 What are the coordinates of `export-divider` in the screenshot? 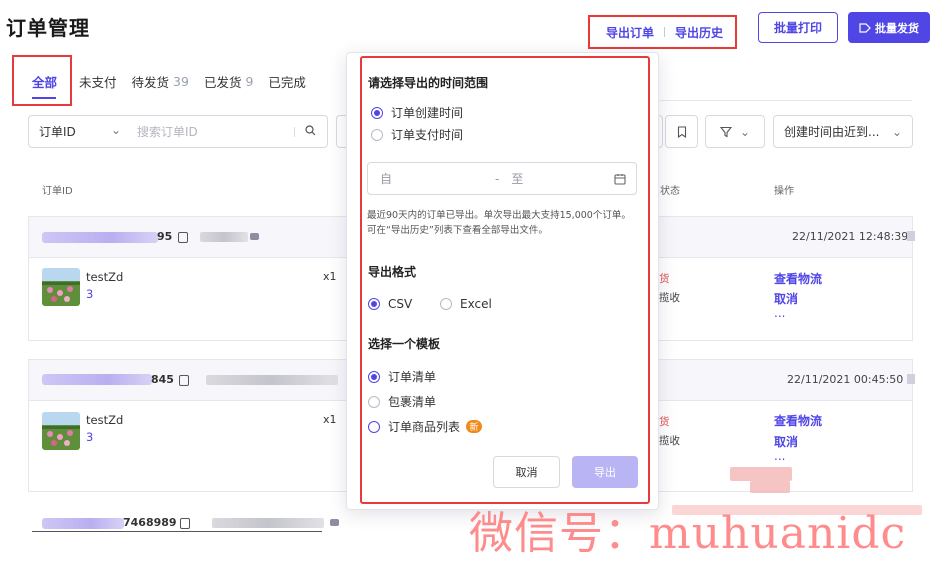 It's located at (665, 32).